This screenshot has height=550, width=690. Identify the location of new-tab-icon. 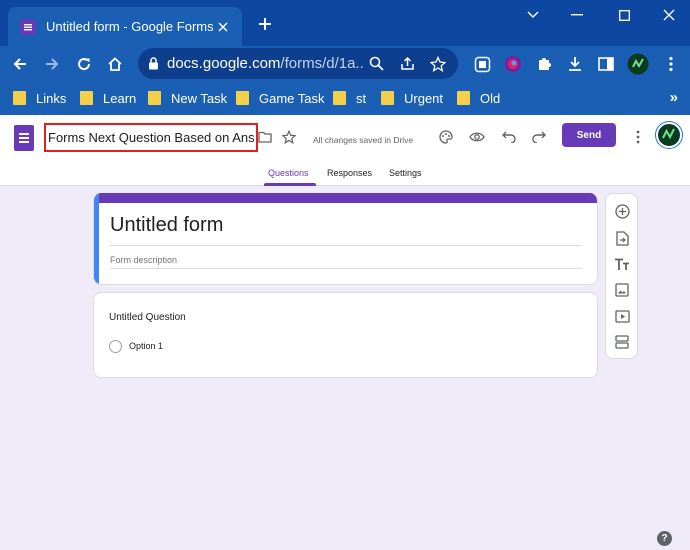
(265, 24).